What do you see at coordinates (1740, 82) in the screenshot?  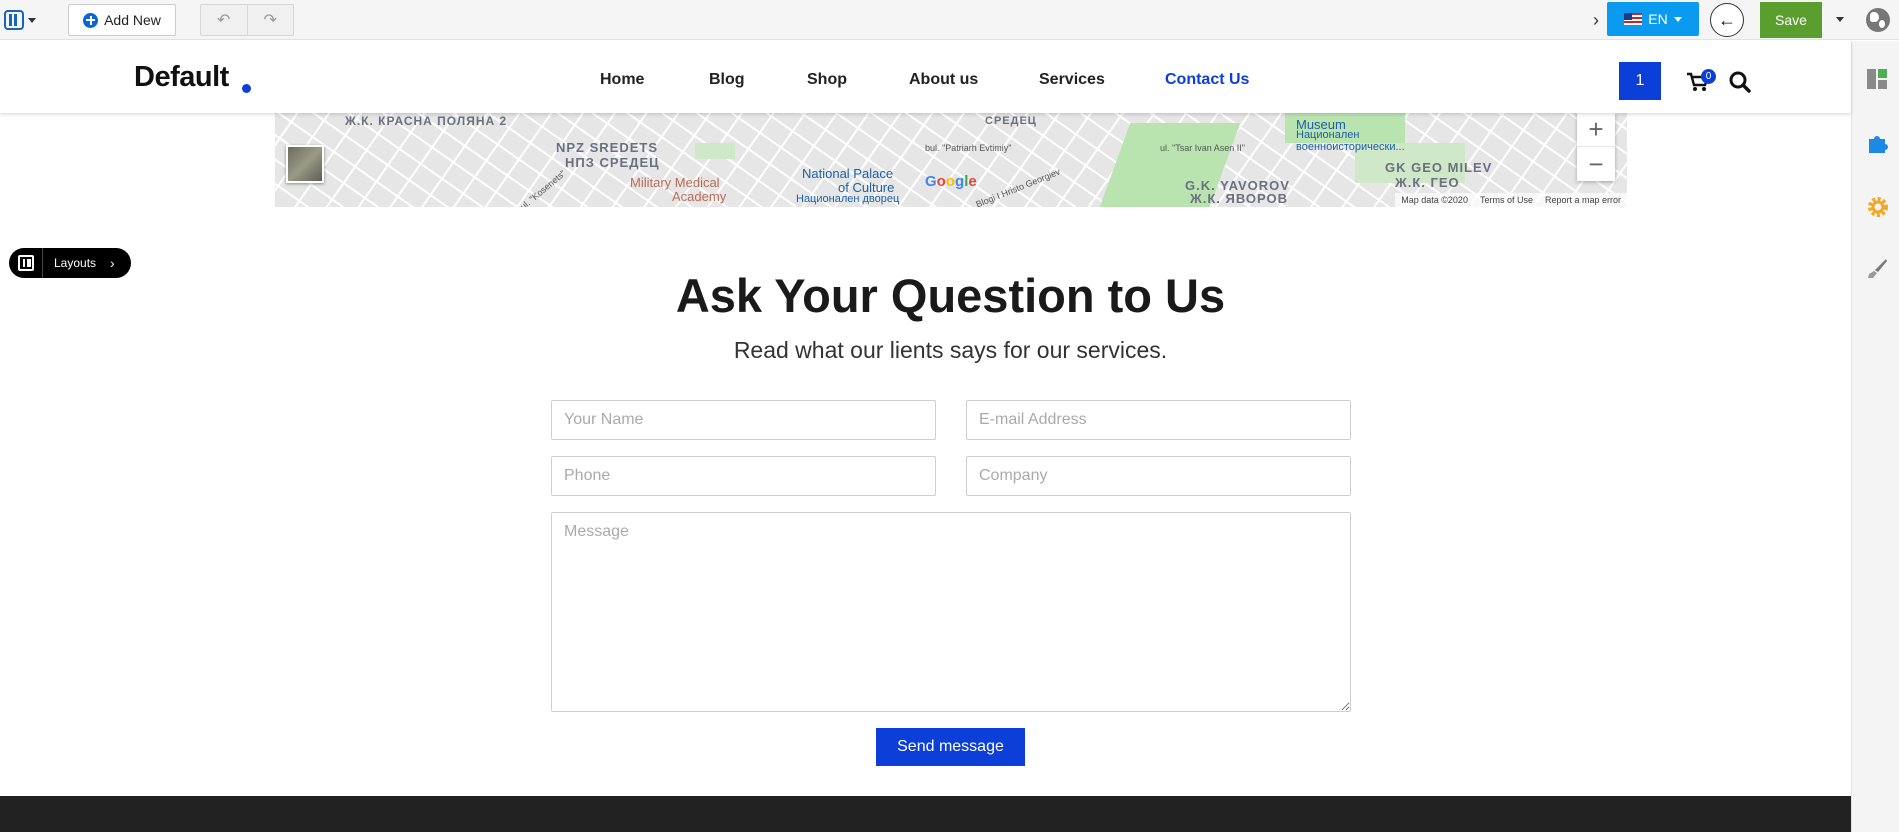 I see `search-icon` at bounding box center [1740, 82].